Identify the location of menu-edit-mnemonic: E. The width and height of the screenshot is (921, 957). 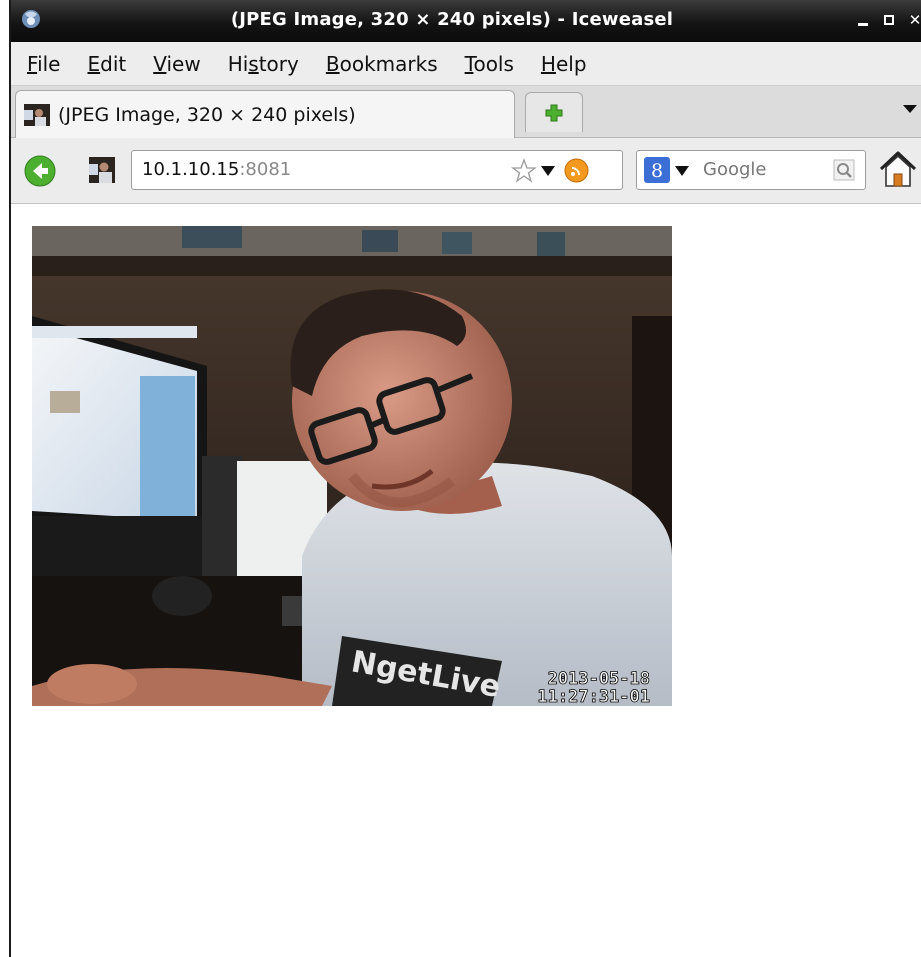
(94, 63).